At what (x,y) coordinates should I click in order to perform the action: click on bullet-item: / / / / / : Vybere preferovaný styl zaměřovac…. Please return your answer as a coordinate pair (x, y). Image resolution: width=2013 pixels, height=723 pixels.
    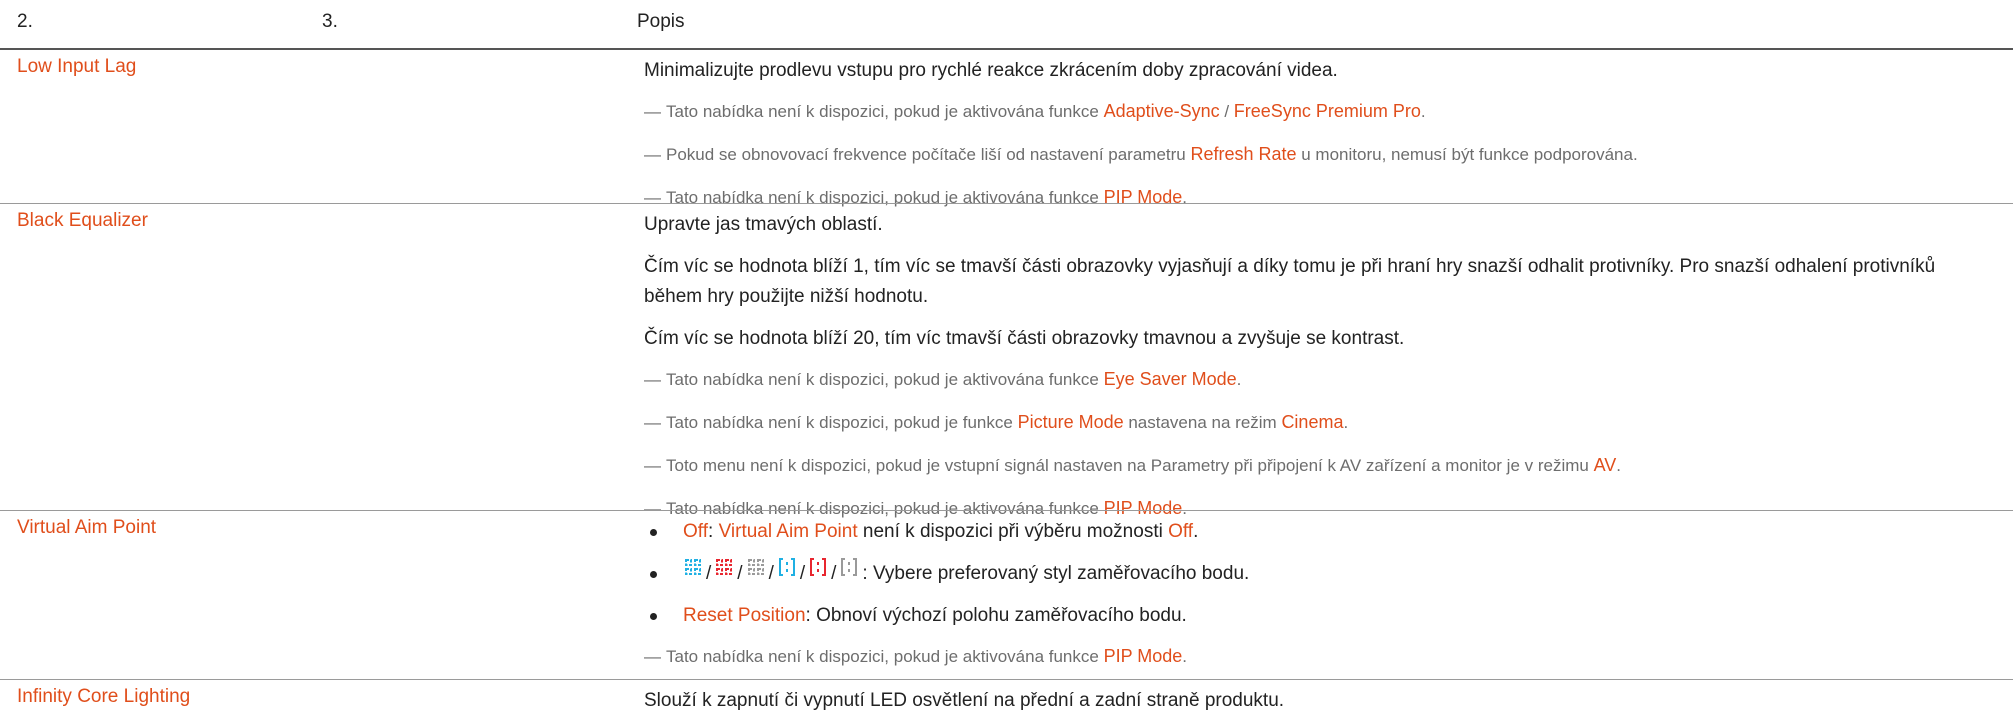
    Looking at the image, I should click on (1323, 573).